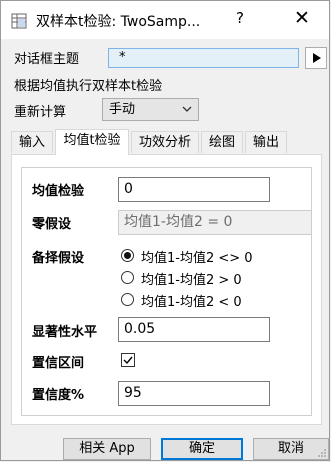 Image resolution: width=331 pixels, height=462 pixels. Describe the element at coordinates (191, 302) in the screenshot. I see `alt-option-less: 均值1-均值2 < 0` at that location.